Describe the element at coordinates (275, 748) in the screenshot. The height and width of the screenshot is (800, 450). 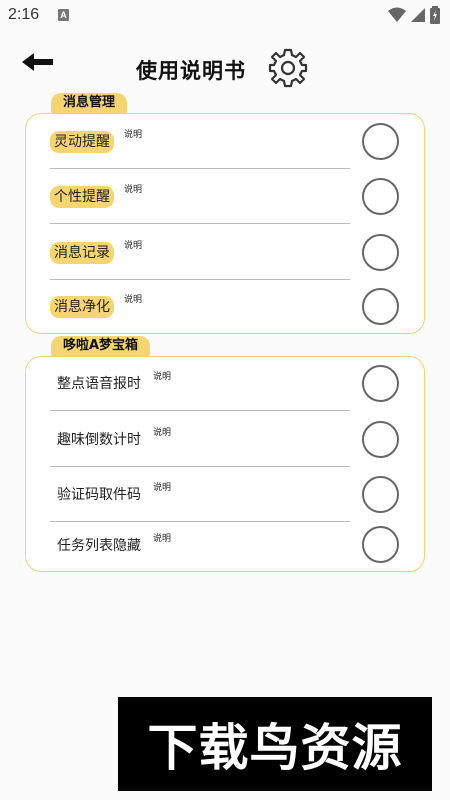
I see `watermark-text: 下载鸟资源` at that location.